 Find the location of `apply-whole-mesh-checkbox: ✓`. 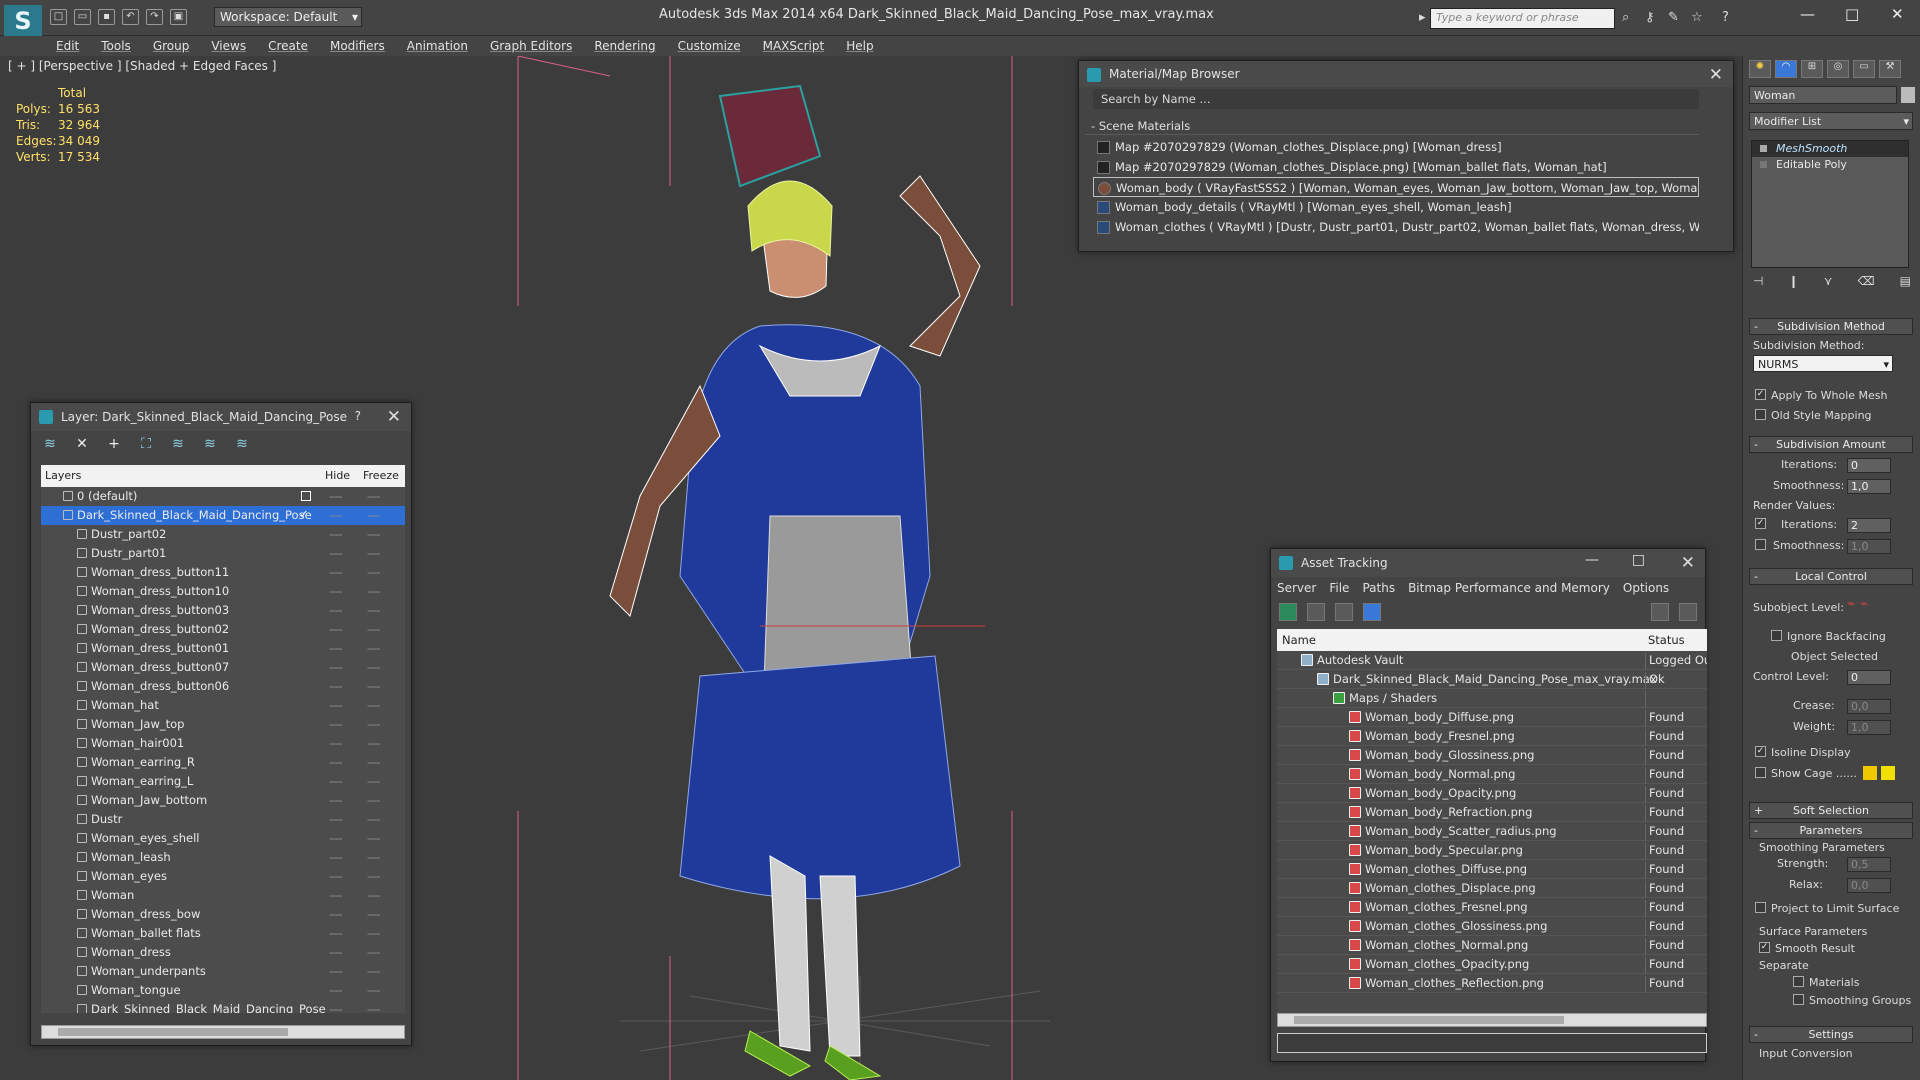

apply-whole-mesh-checkbox: ✓ is located at coordinates (1760, 394).